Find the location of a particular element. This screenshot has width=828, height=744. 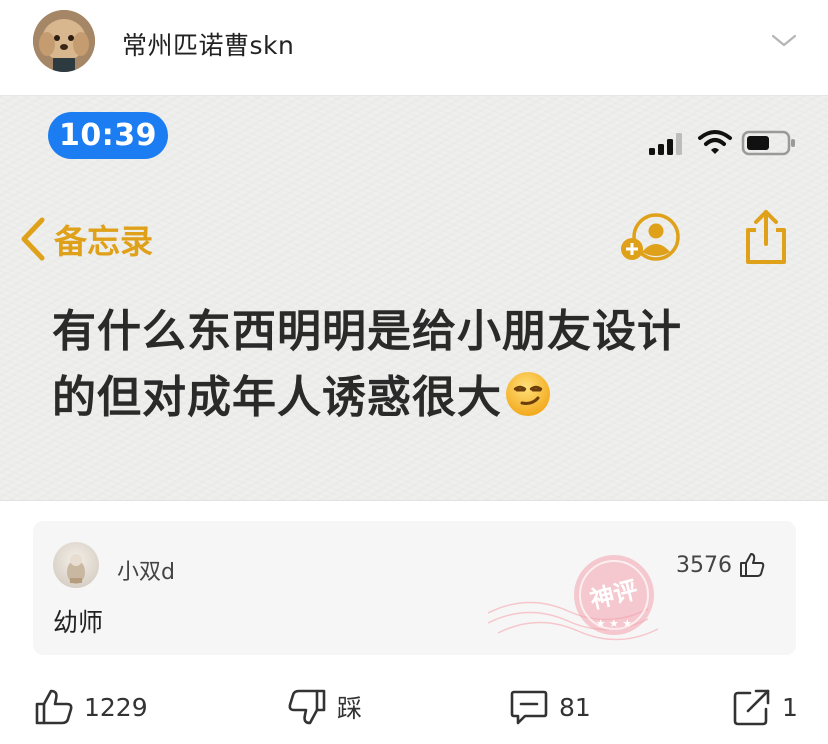

share-button: 1 is located at coordinates (765, 707).